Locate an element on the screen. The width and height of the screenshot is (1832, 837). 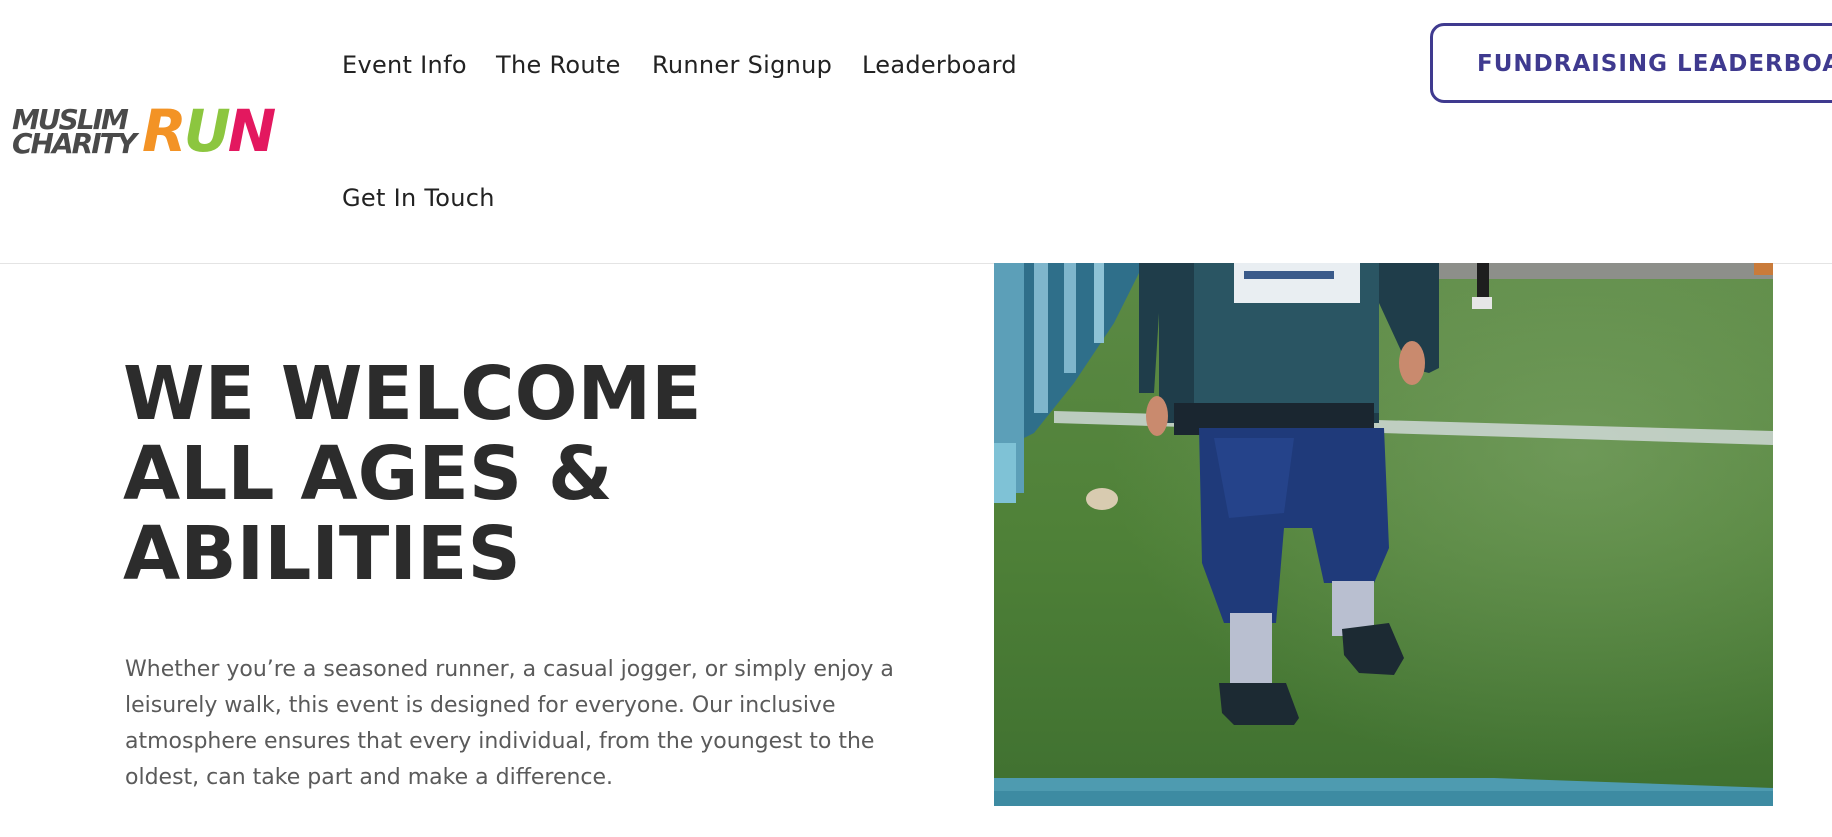
logo-run-letter-r: R is located at coordinates (164, 131).